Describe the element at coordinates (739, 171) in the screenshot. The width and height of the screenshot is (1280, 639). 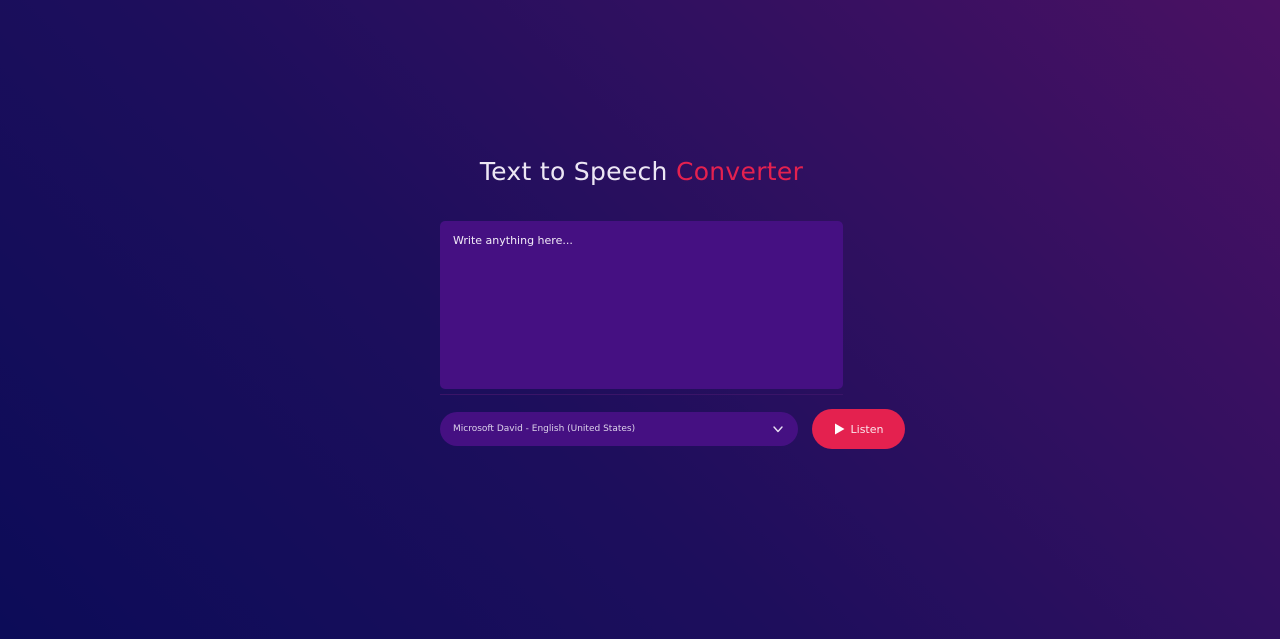
I see `title-accent: Converter` at that location.